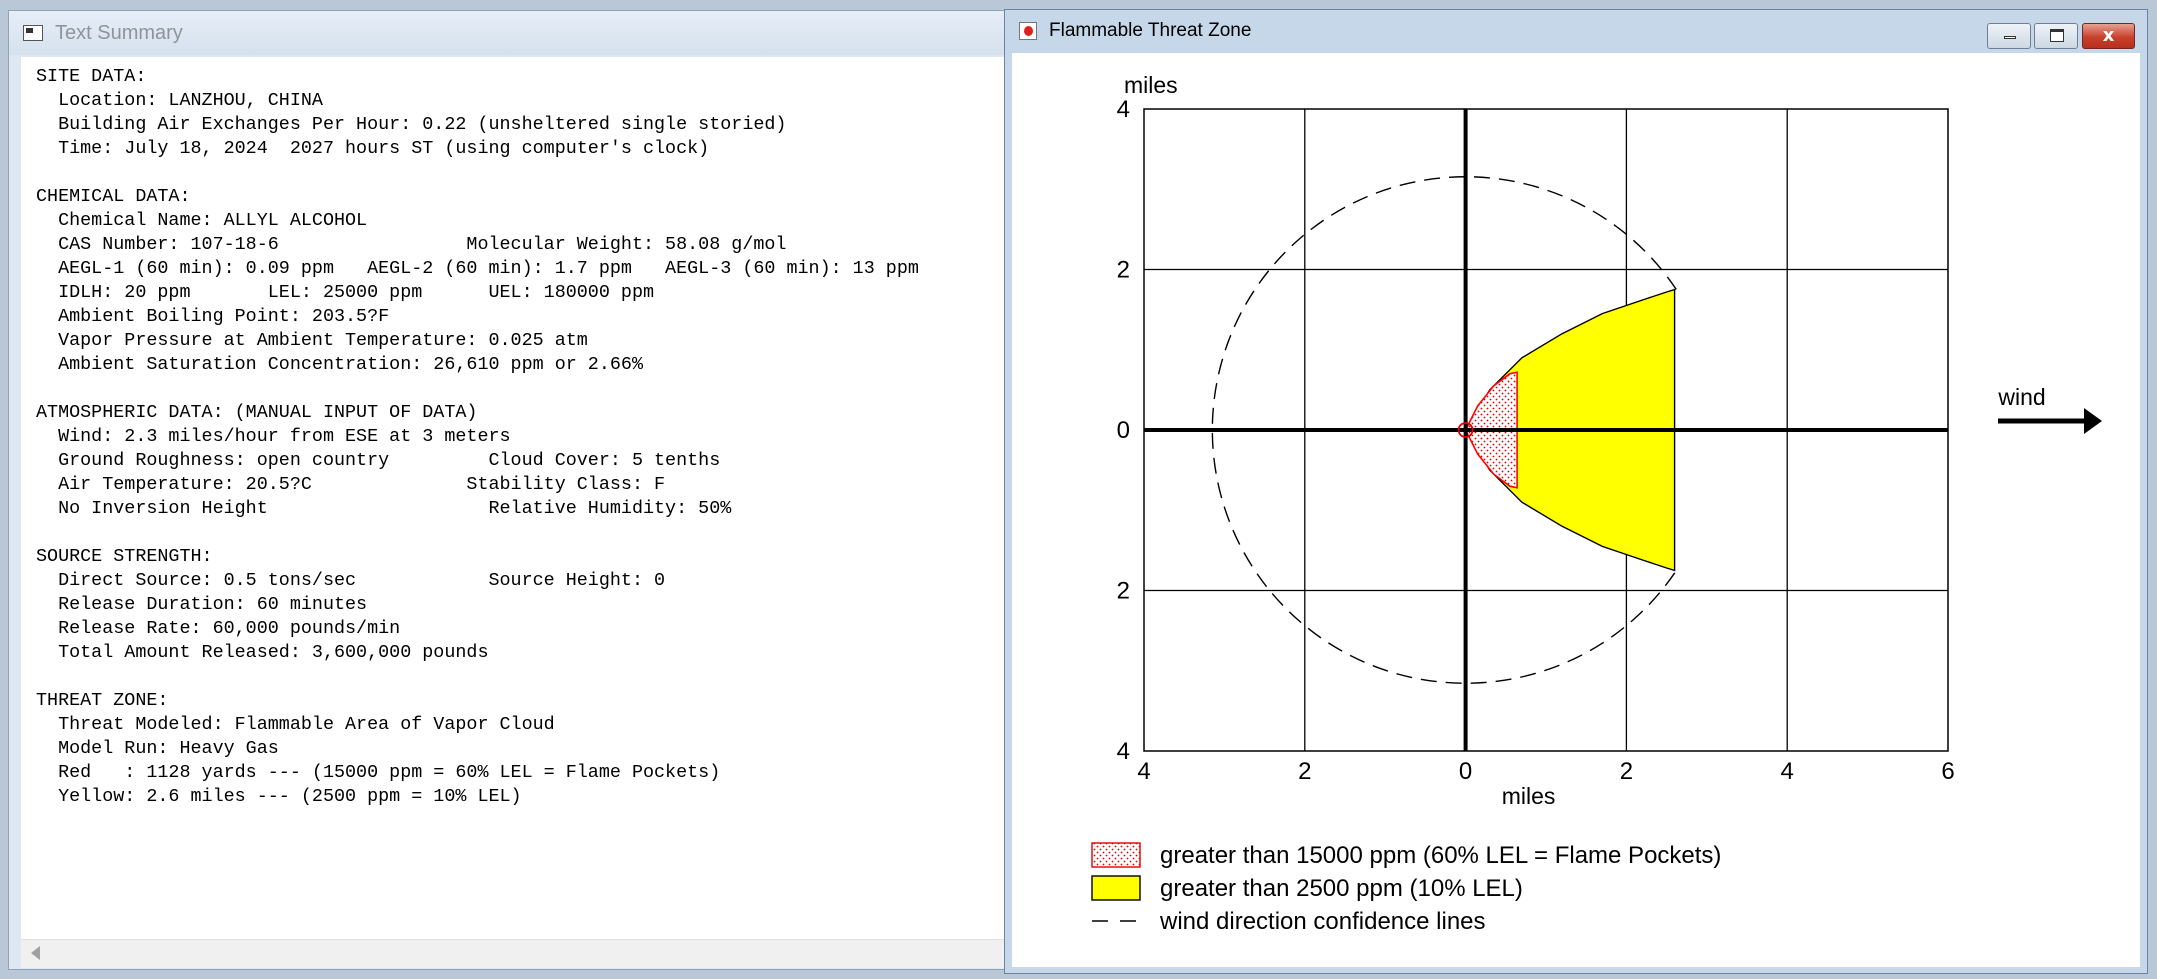  Describe the element at coordinates (202, 220) in the screenshot. I see `summary-line: Chemical Name: ALLYL ALCOHOL` at that location.